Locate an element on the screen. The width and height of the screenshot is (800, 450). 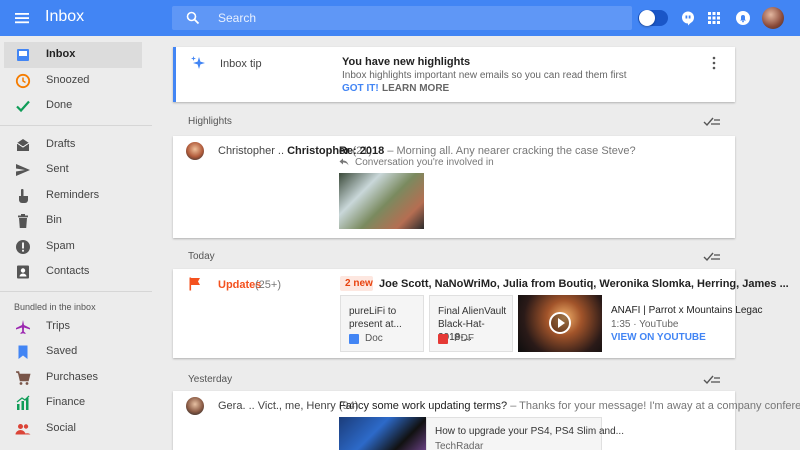
drafts-icon is located at coordinates (23, 145).